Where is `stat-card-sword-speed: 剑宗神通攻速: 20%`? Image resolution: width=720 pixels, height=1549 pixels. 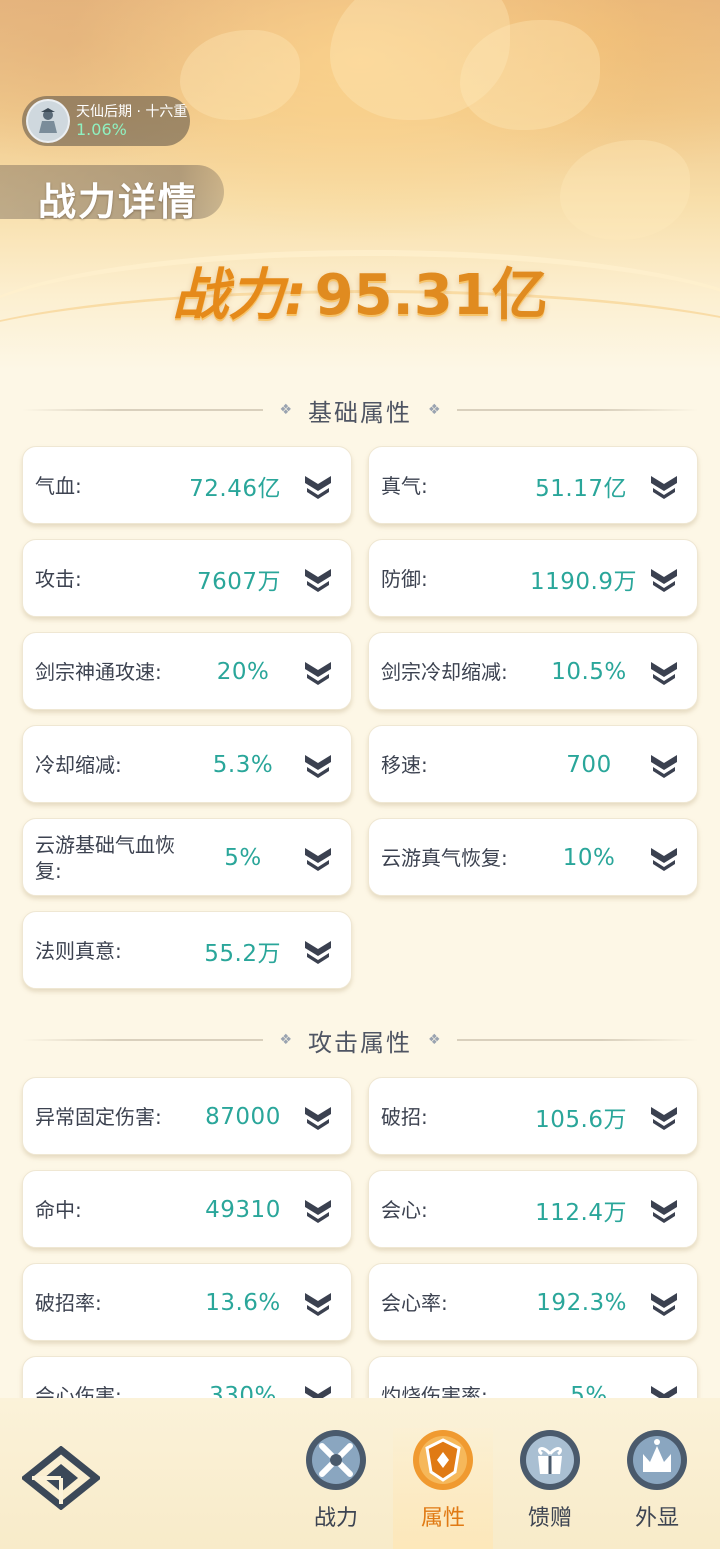
stat-card-sword-speed: 剑宗神通攻速: 20% is located at coordinates (187, 671).